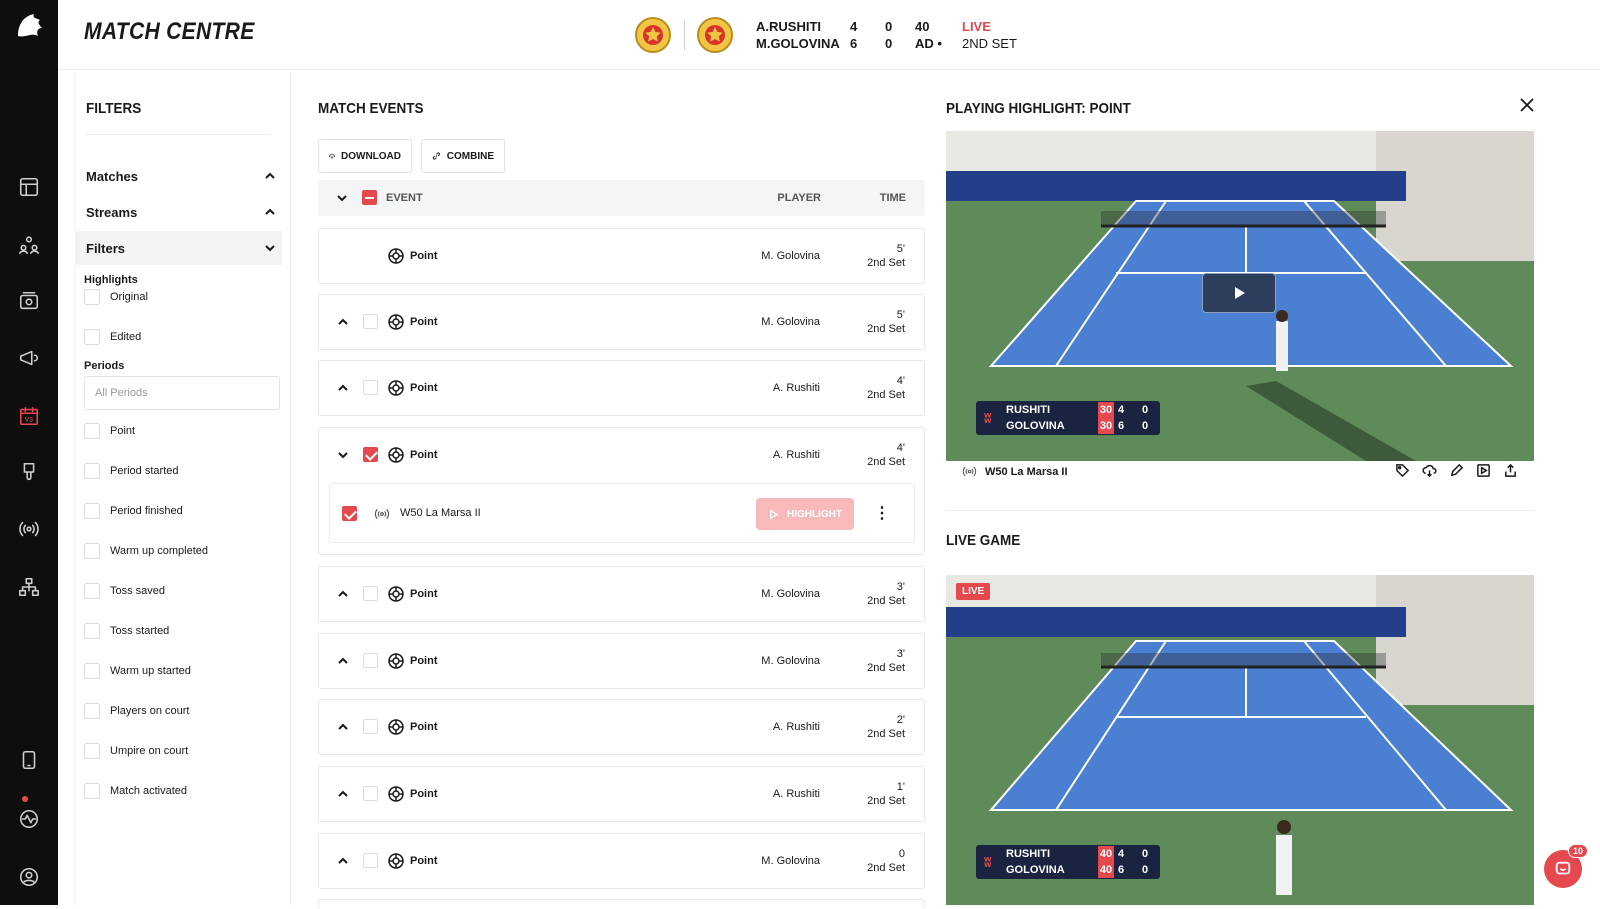 This screenshot has width=1600, height=909. What do you see at coordinates (1015, 471) in the screenshot?
I see `video-footer: W50 La Marsa II` at bounding box center [1015, 471].